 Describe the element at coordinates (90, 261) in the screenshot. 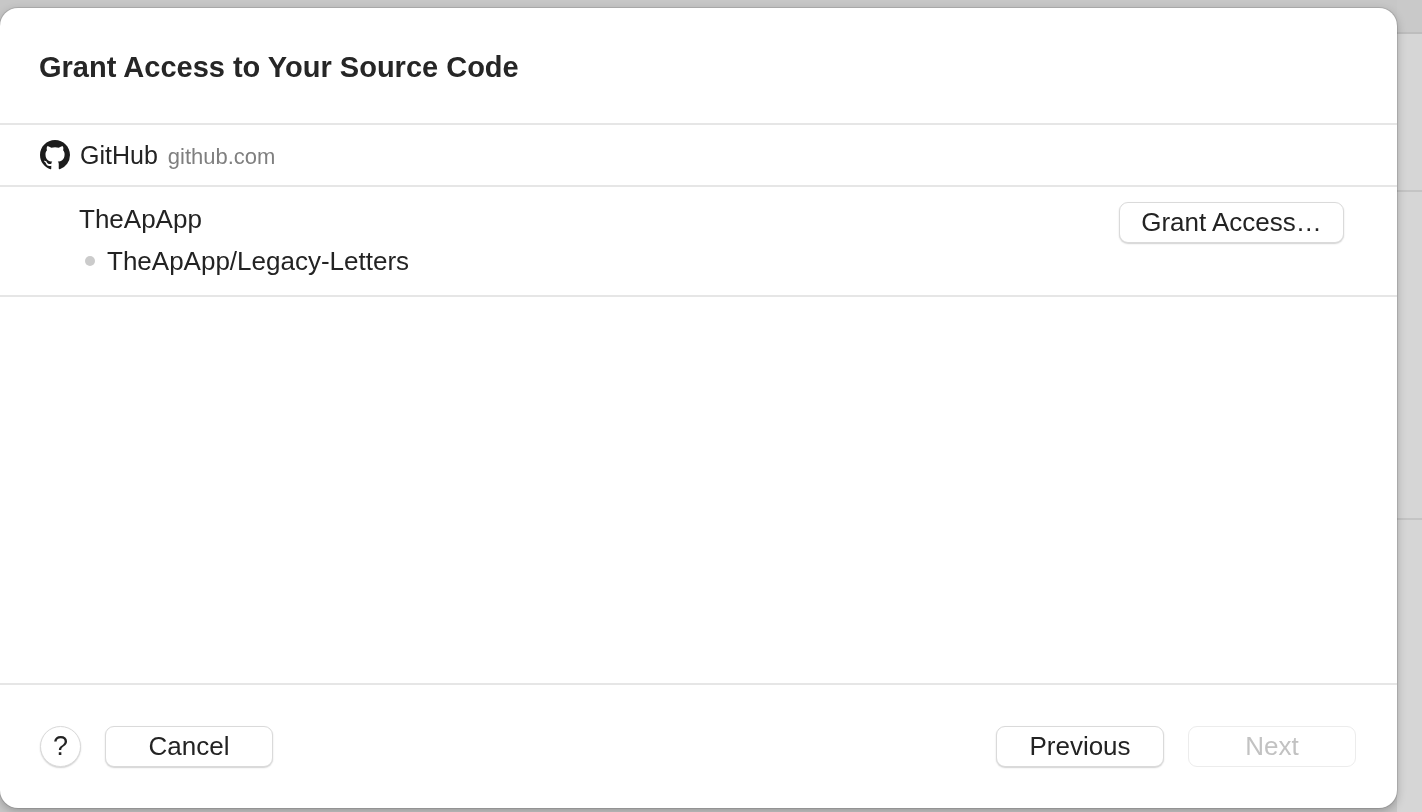

I see `bullet-icon` at that location.